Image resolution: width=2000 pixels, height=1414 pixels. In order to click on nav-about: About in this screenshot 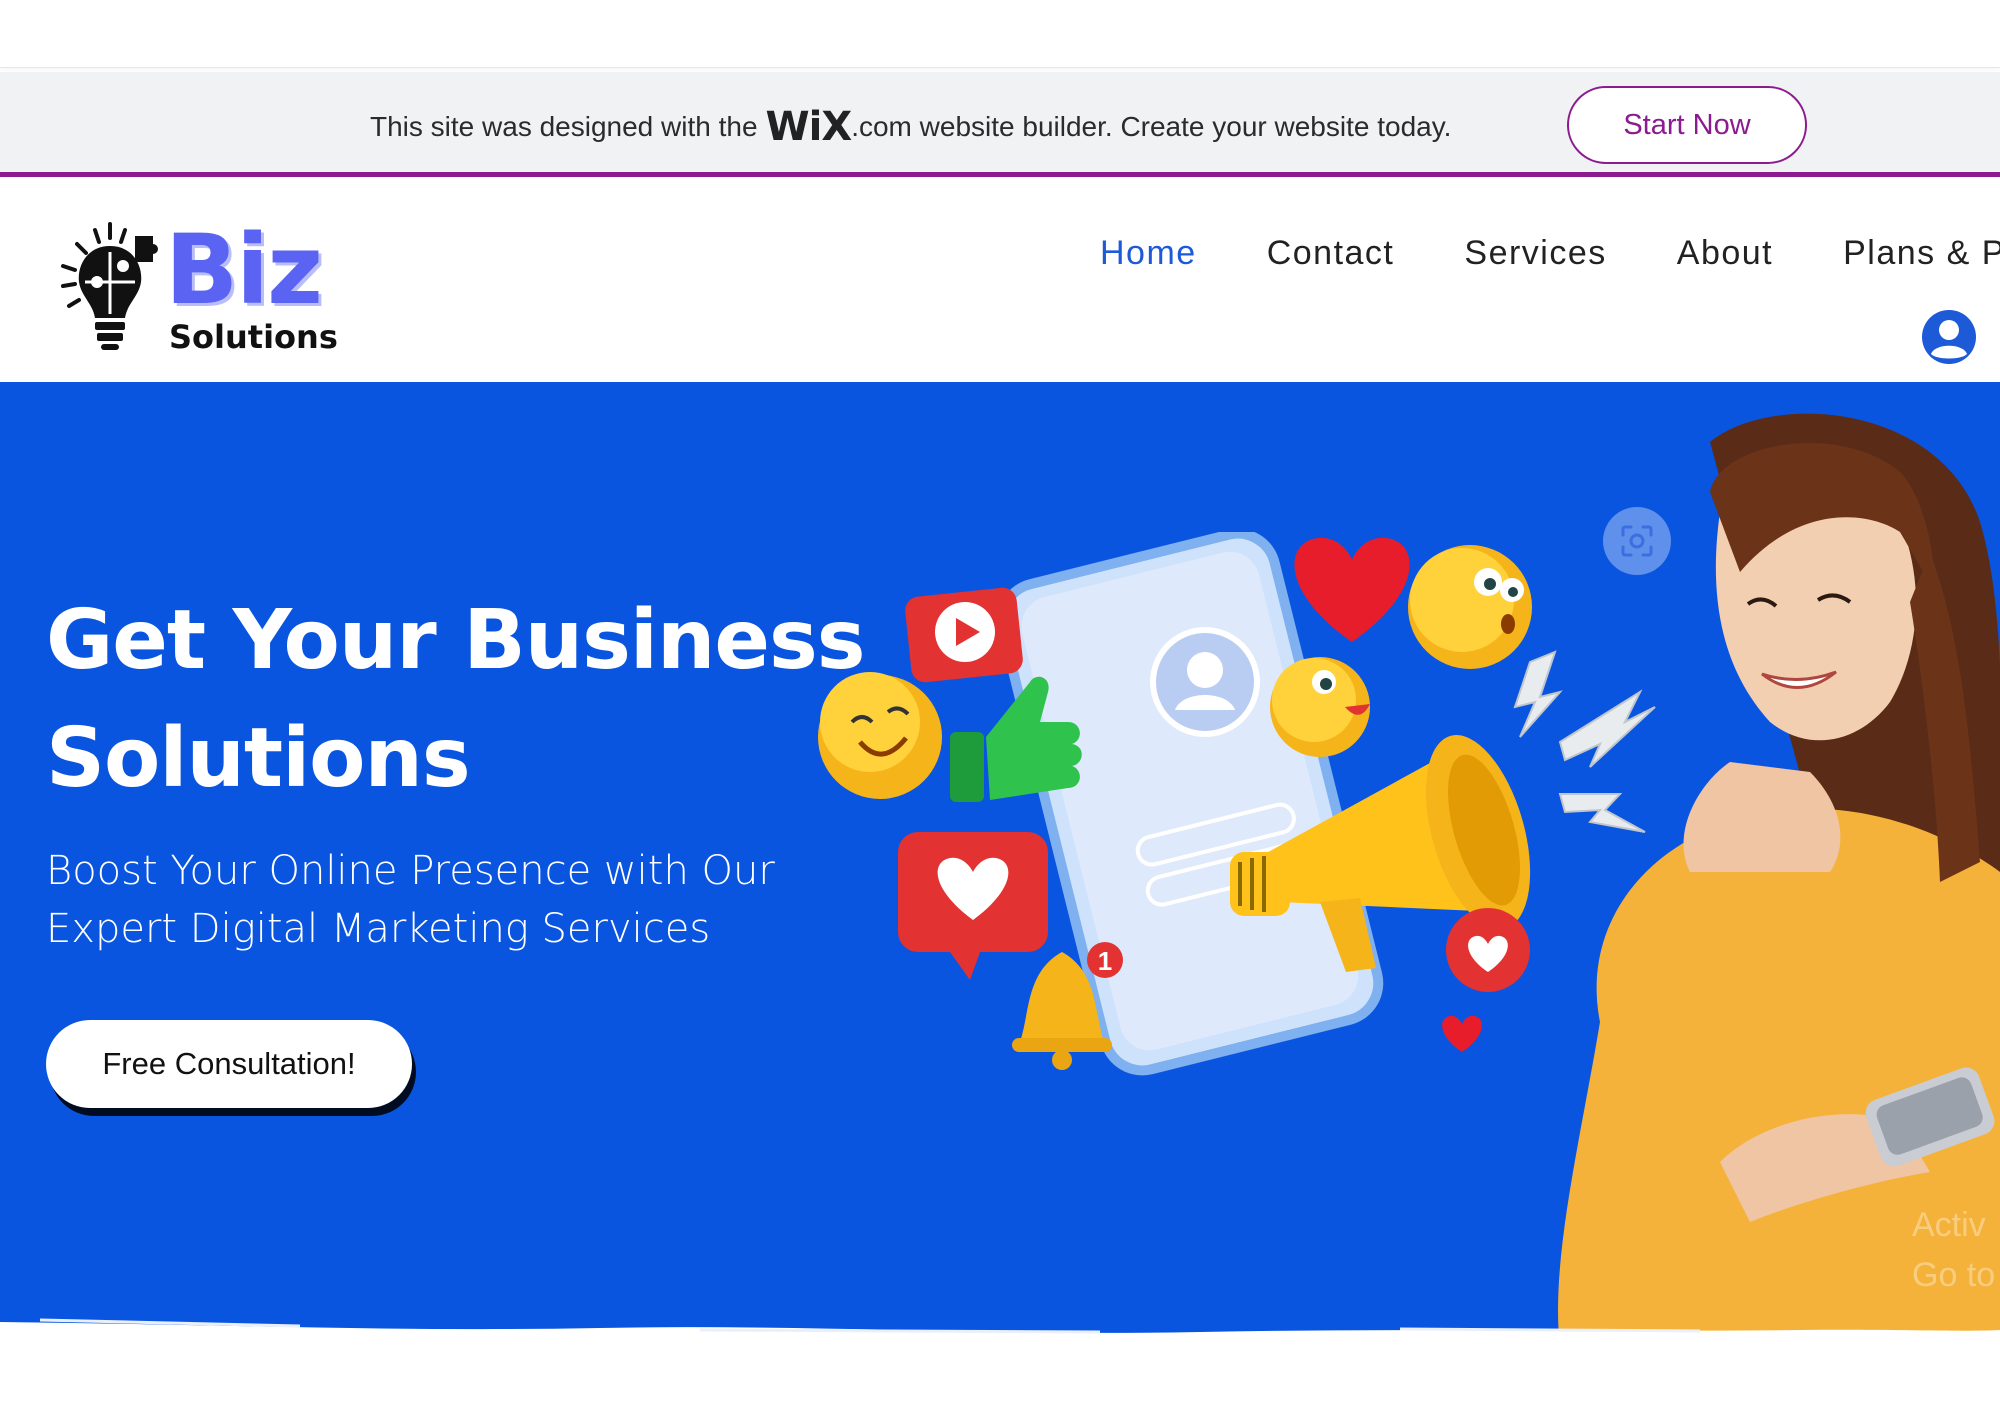, I will do `click(1725, 253)`.